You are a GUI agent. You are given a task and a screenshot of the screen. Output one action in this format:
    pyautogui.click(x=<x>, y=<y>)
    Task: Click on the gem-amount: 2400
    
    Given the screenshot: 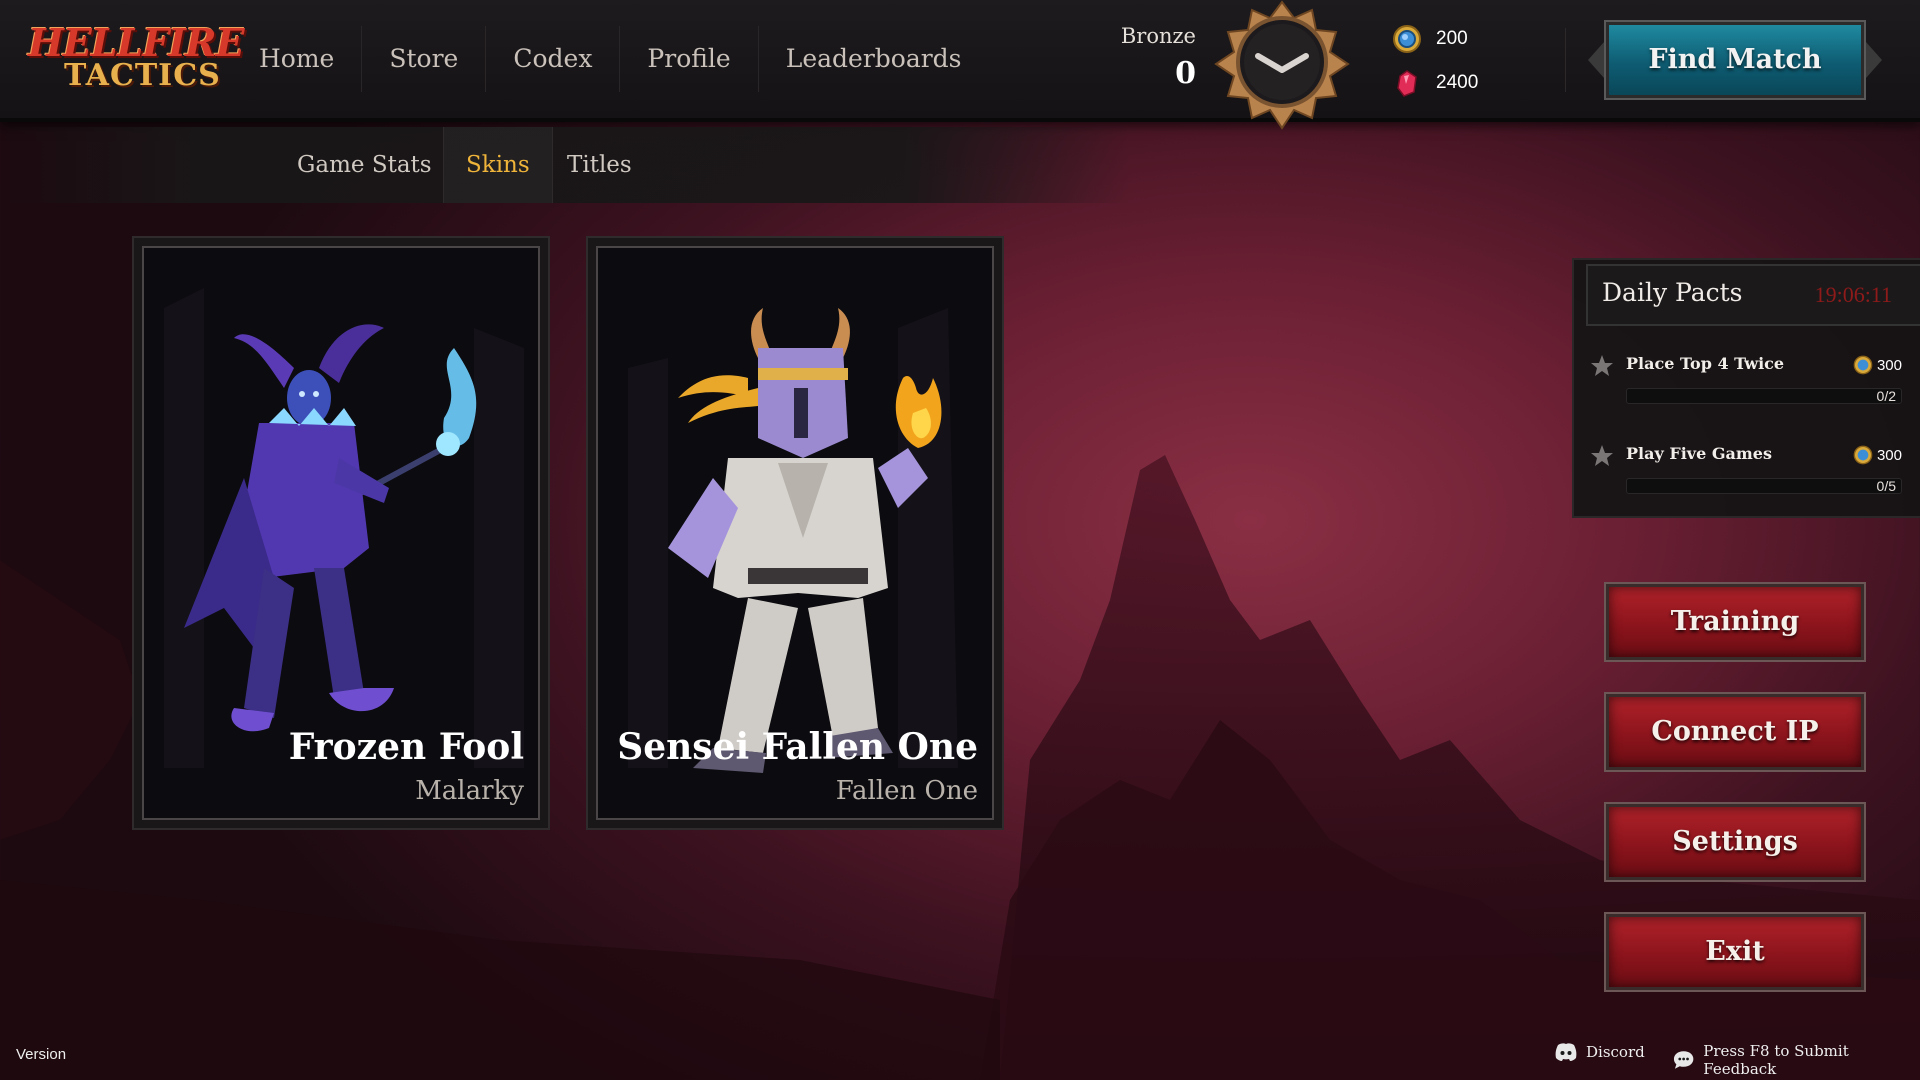 What is the action you would take?
    pyautogui.click(x=1457, y=82)
    